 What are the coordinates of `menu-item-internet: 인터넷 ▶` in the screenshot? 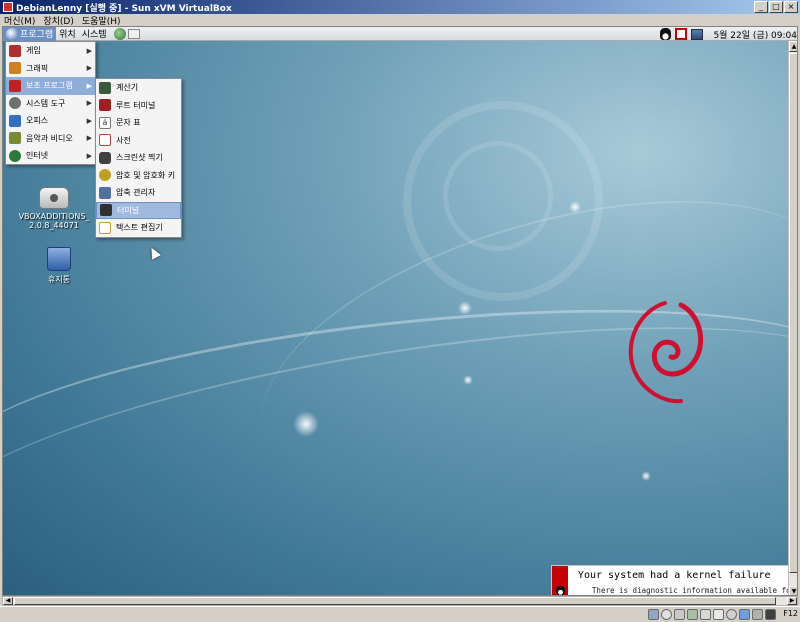 It's located at (50, 156).